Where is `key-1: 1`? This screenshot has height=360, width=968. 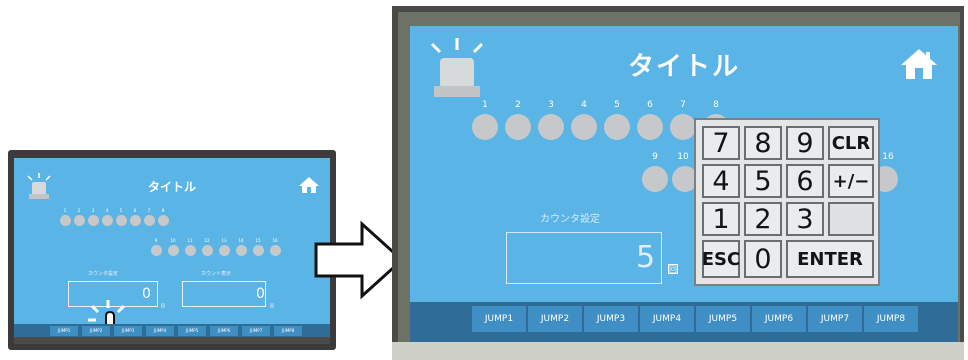
key-1: 1 is located at coordinates (721, 219).